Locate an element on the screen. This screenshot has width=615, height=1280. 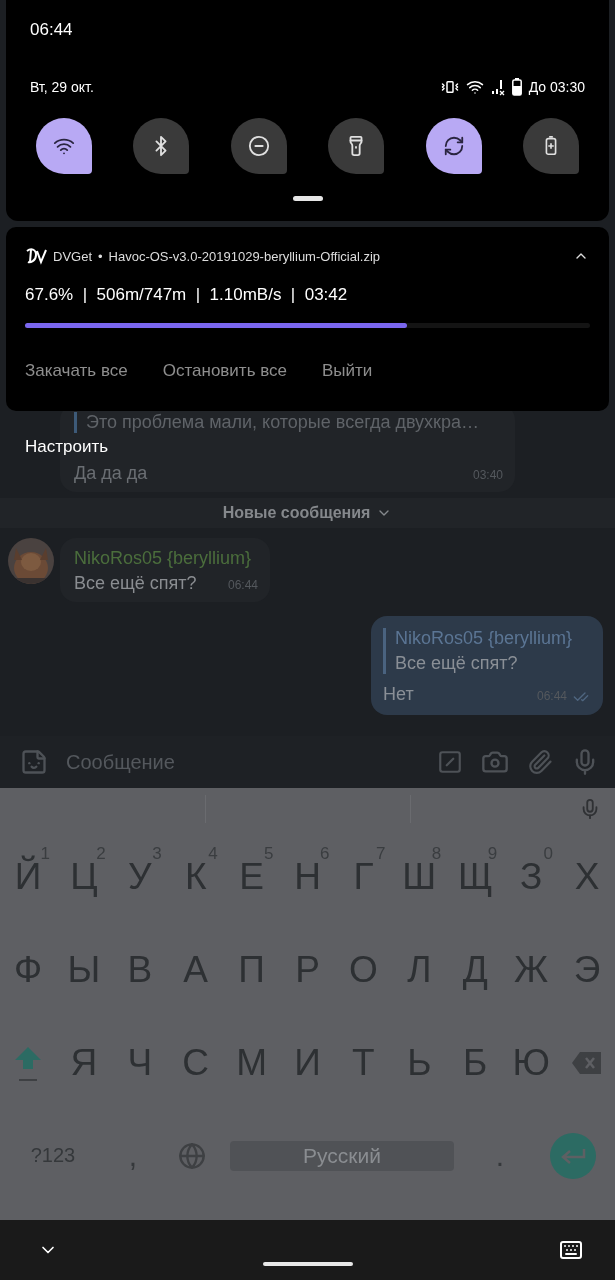
clock: 06:44 is located at coordinates (52, 30).